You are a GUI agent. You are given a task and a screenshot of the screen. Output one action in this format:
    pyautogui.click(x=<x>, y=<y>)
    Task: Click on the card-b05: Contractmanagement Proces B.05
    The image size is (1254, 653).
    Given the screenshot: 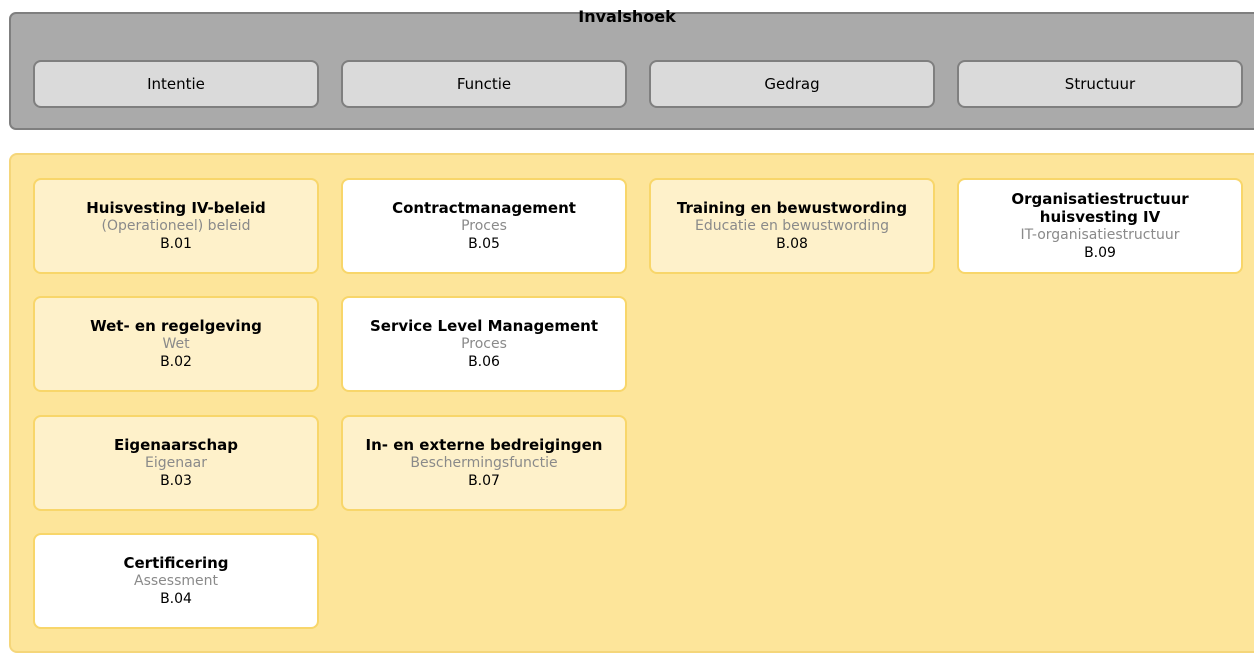 What is the action you would take?
    pyautogui.click(x=484, y=226)
    